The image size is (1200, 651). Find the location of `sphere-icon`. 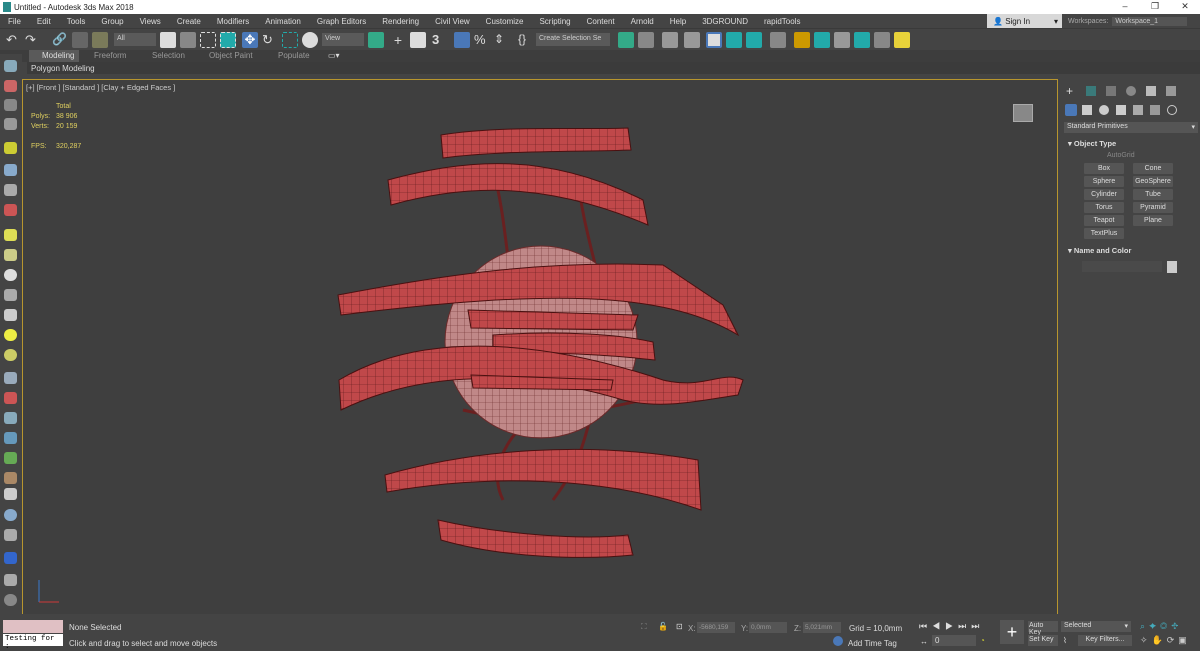

sphere-icon is located at coordinates (10, 275).